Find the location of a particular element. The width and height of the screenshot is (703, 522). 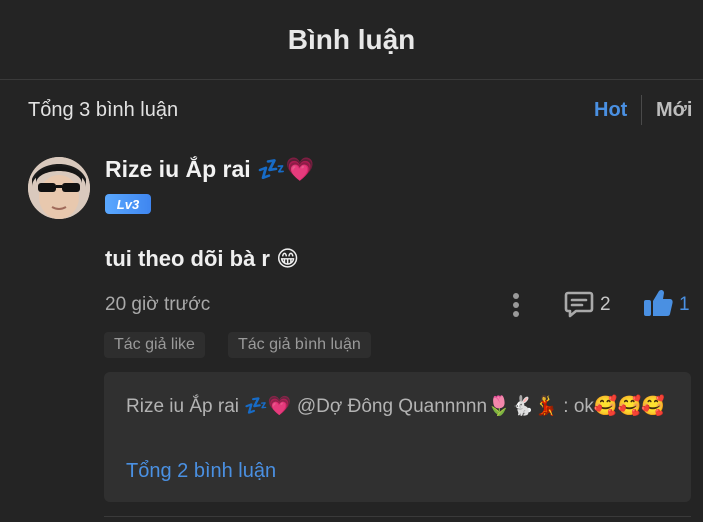

like-count: 1 is located at coordinates (684, 304).